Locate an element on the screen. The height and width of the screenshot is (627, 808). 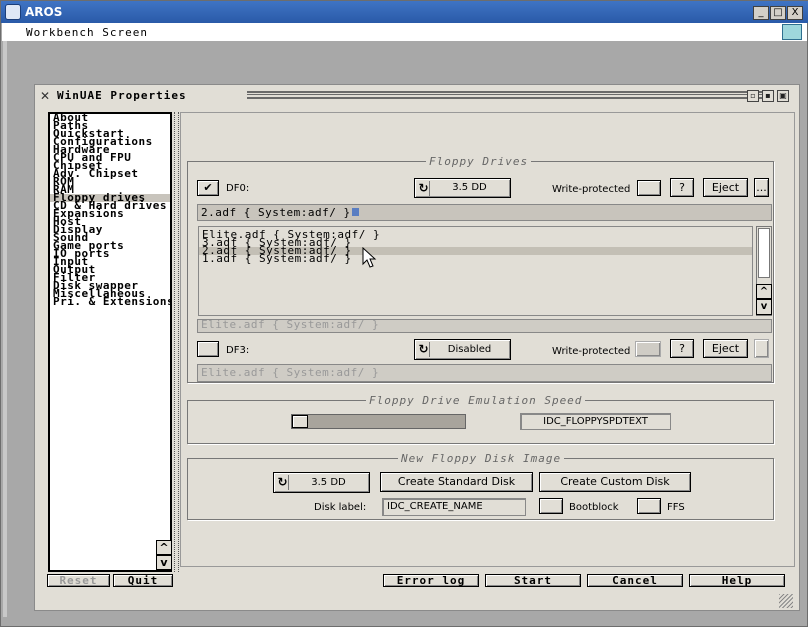
list-scroll-knob is located at coordinates (764, 253).